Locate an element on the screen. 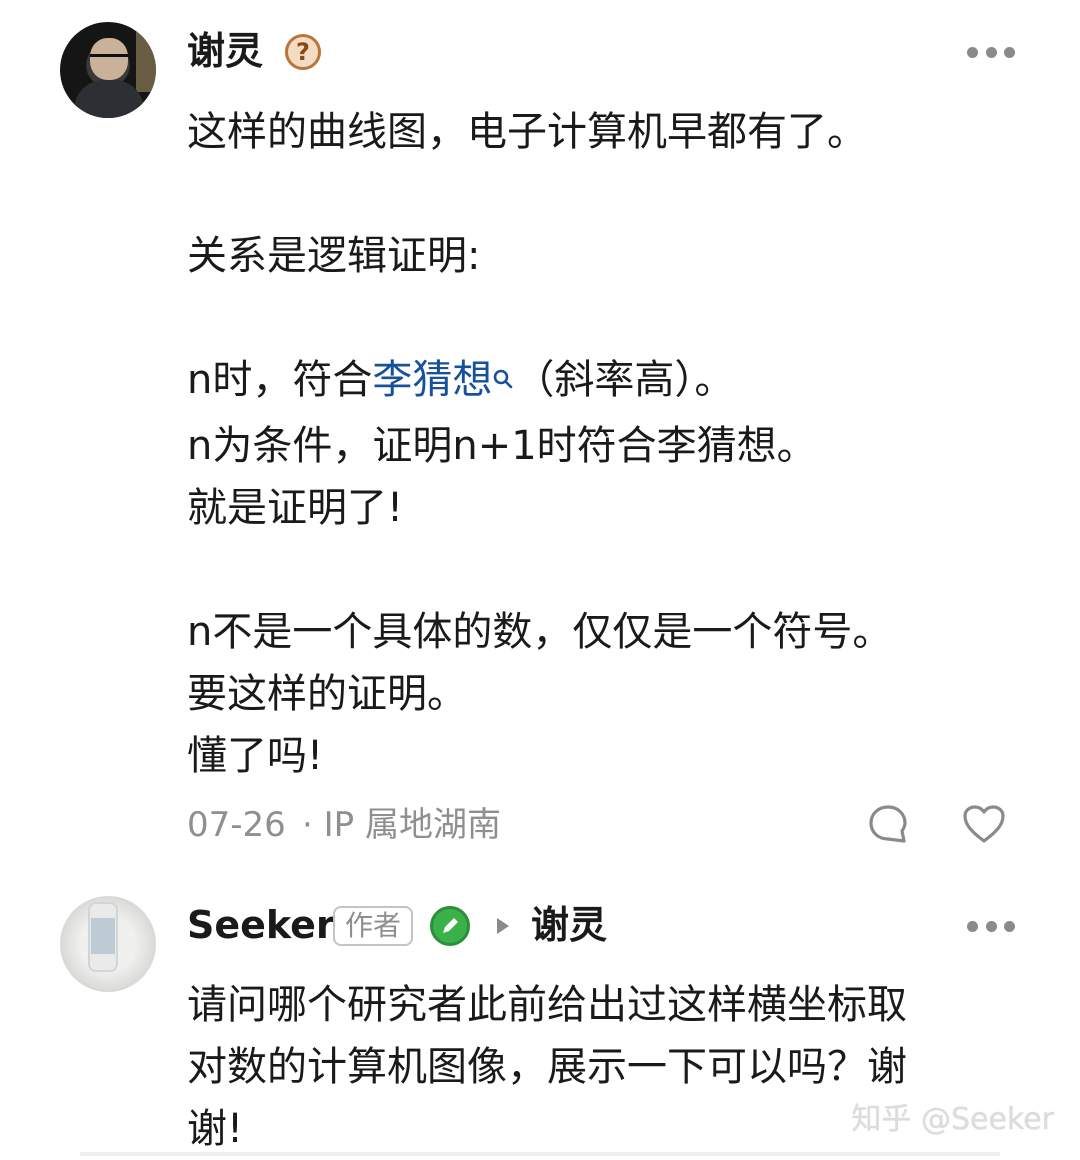 This screenshot has height=1160, width=1080. watermark: 知乎 @Seeker is located at coordinates (952, 1119).